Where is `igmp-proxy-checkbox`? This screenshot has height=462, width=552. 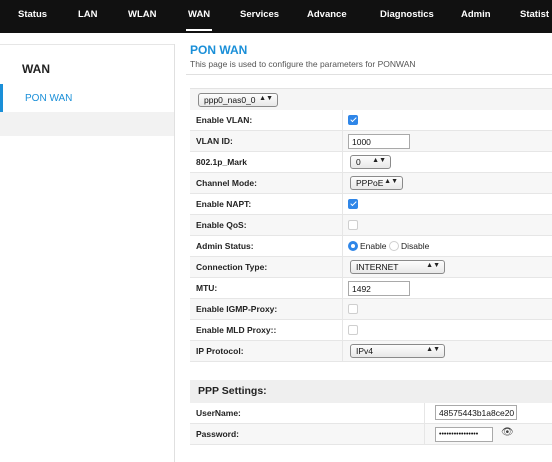 igmp-proxy-checkbox is located at coordinates (353, 309).